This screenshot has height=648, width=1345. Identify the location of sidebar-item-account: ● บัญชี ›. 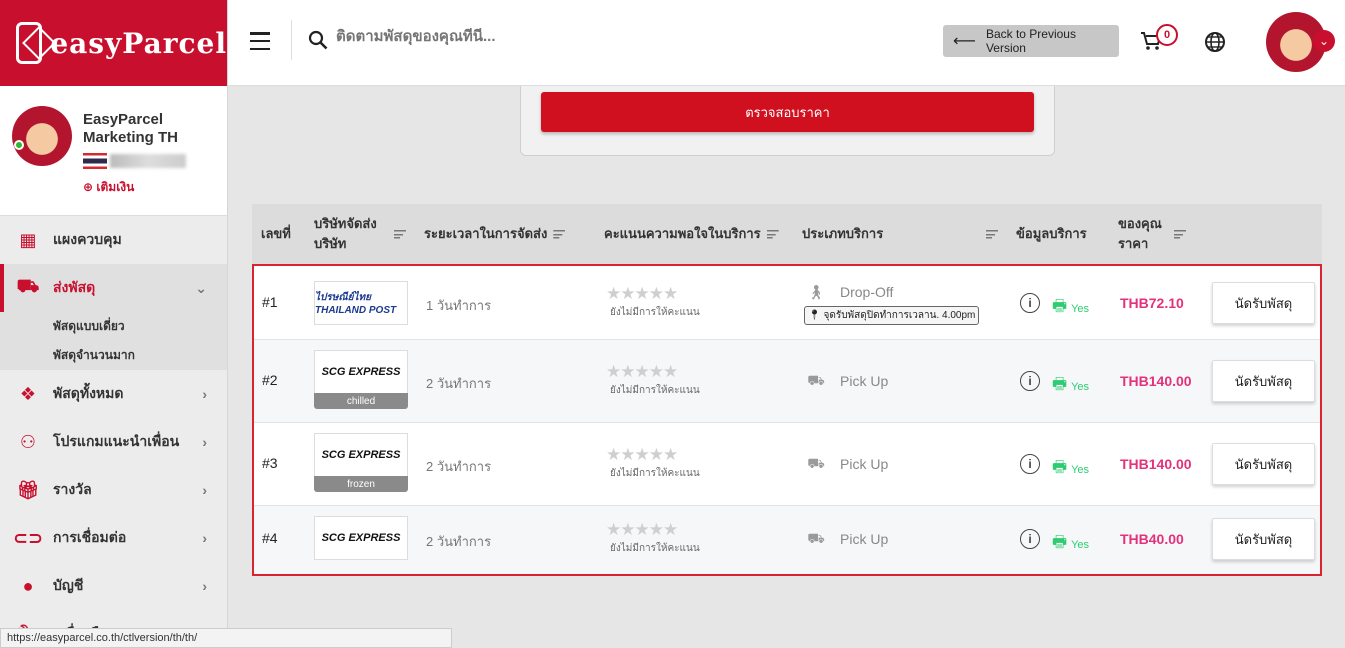
(113, 586).